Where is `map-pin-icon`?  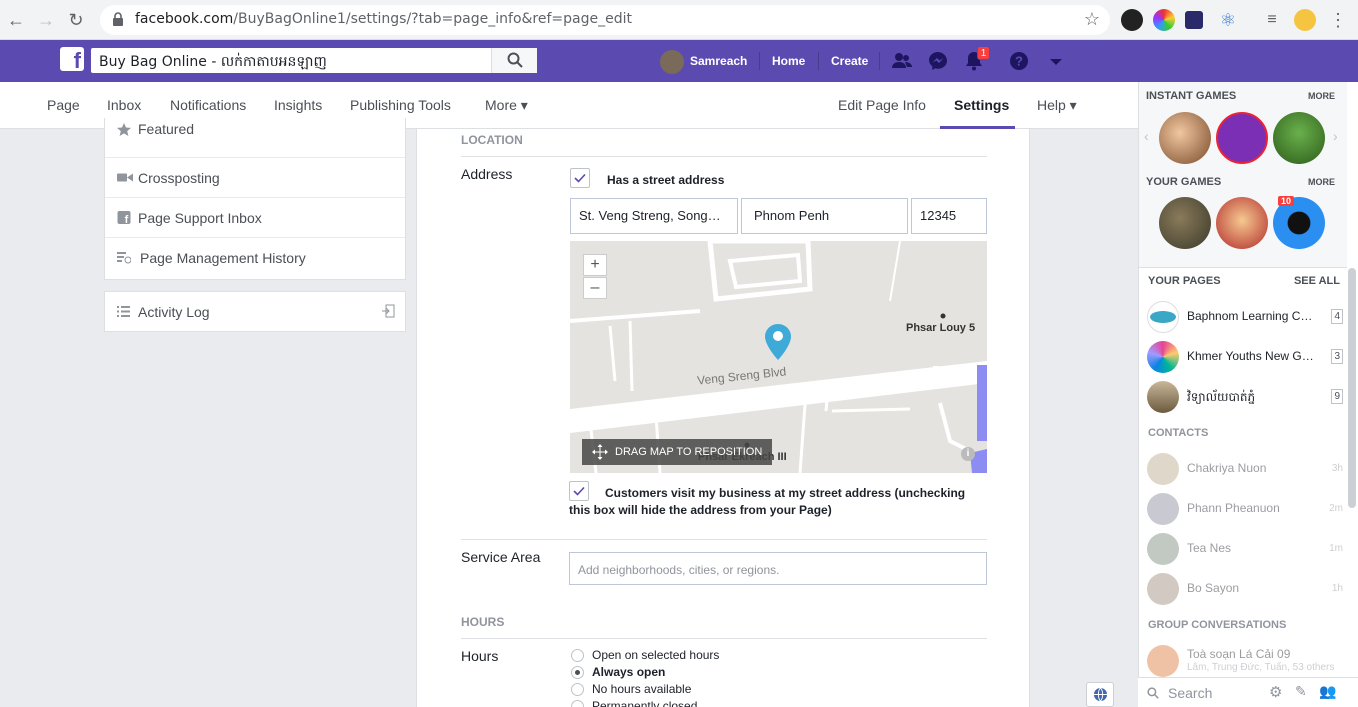
map-pin-icon is located at coordinates (778, 342).